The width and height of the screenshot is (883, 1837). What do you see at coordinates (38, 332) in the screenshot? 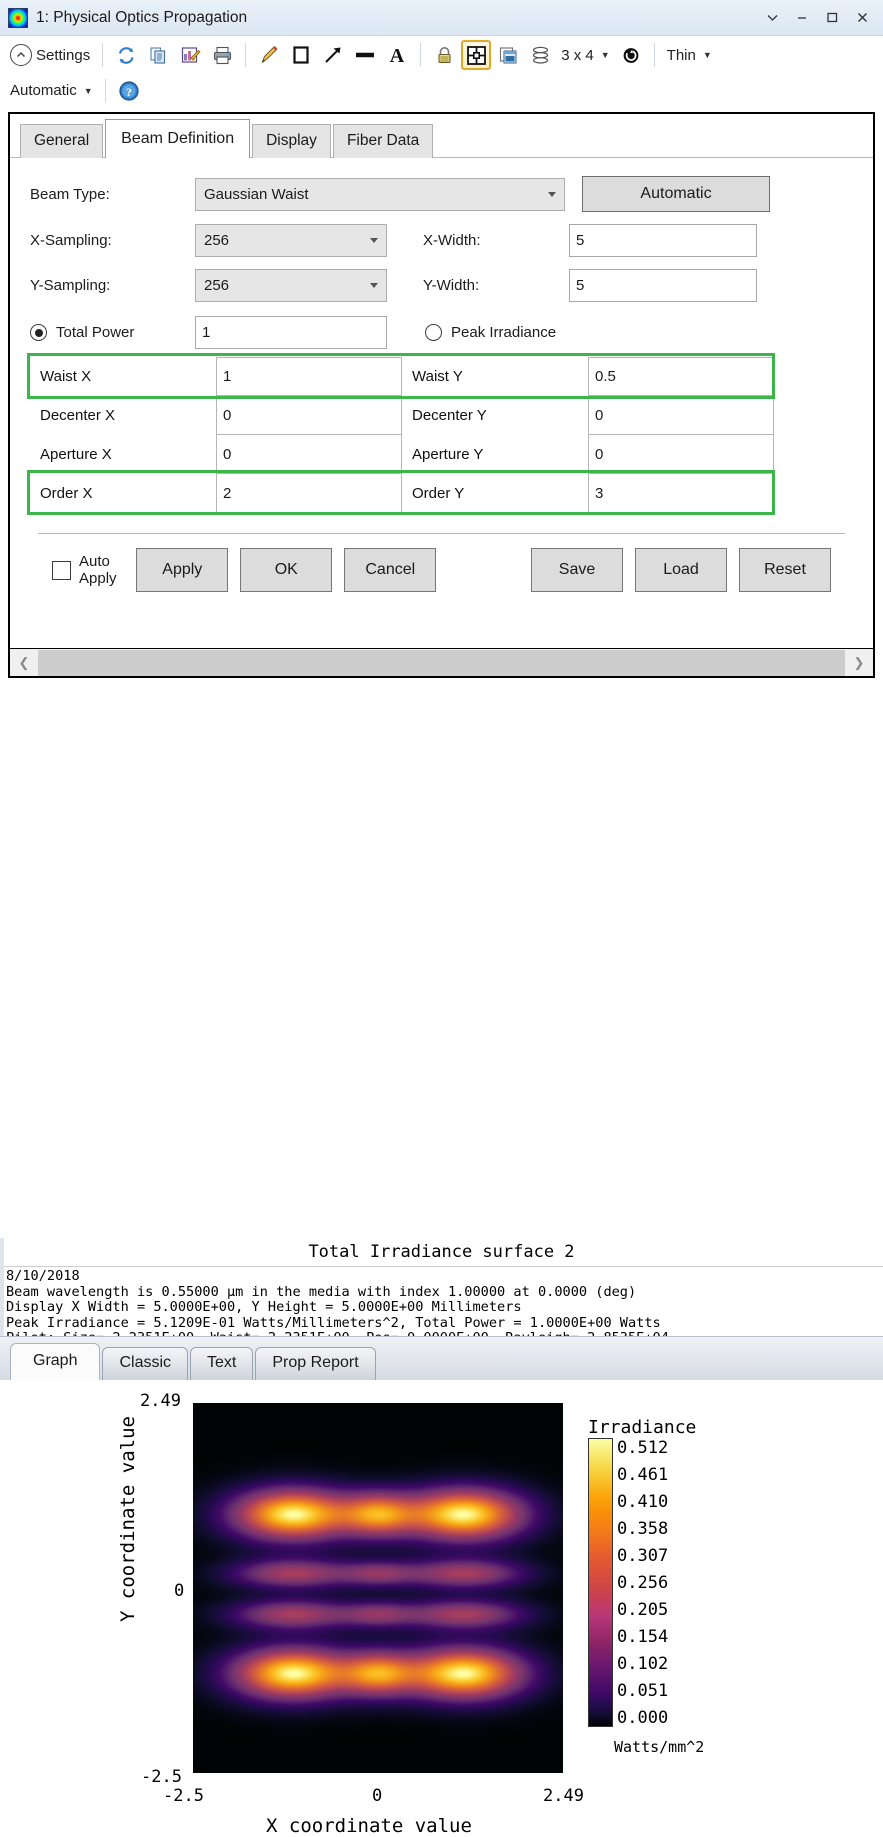
I see `total-power-radio` at bounding box center [38, 332].